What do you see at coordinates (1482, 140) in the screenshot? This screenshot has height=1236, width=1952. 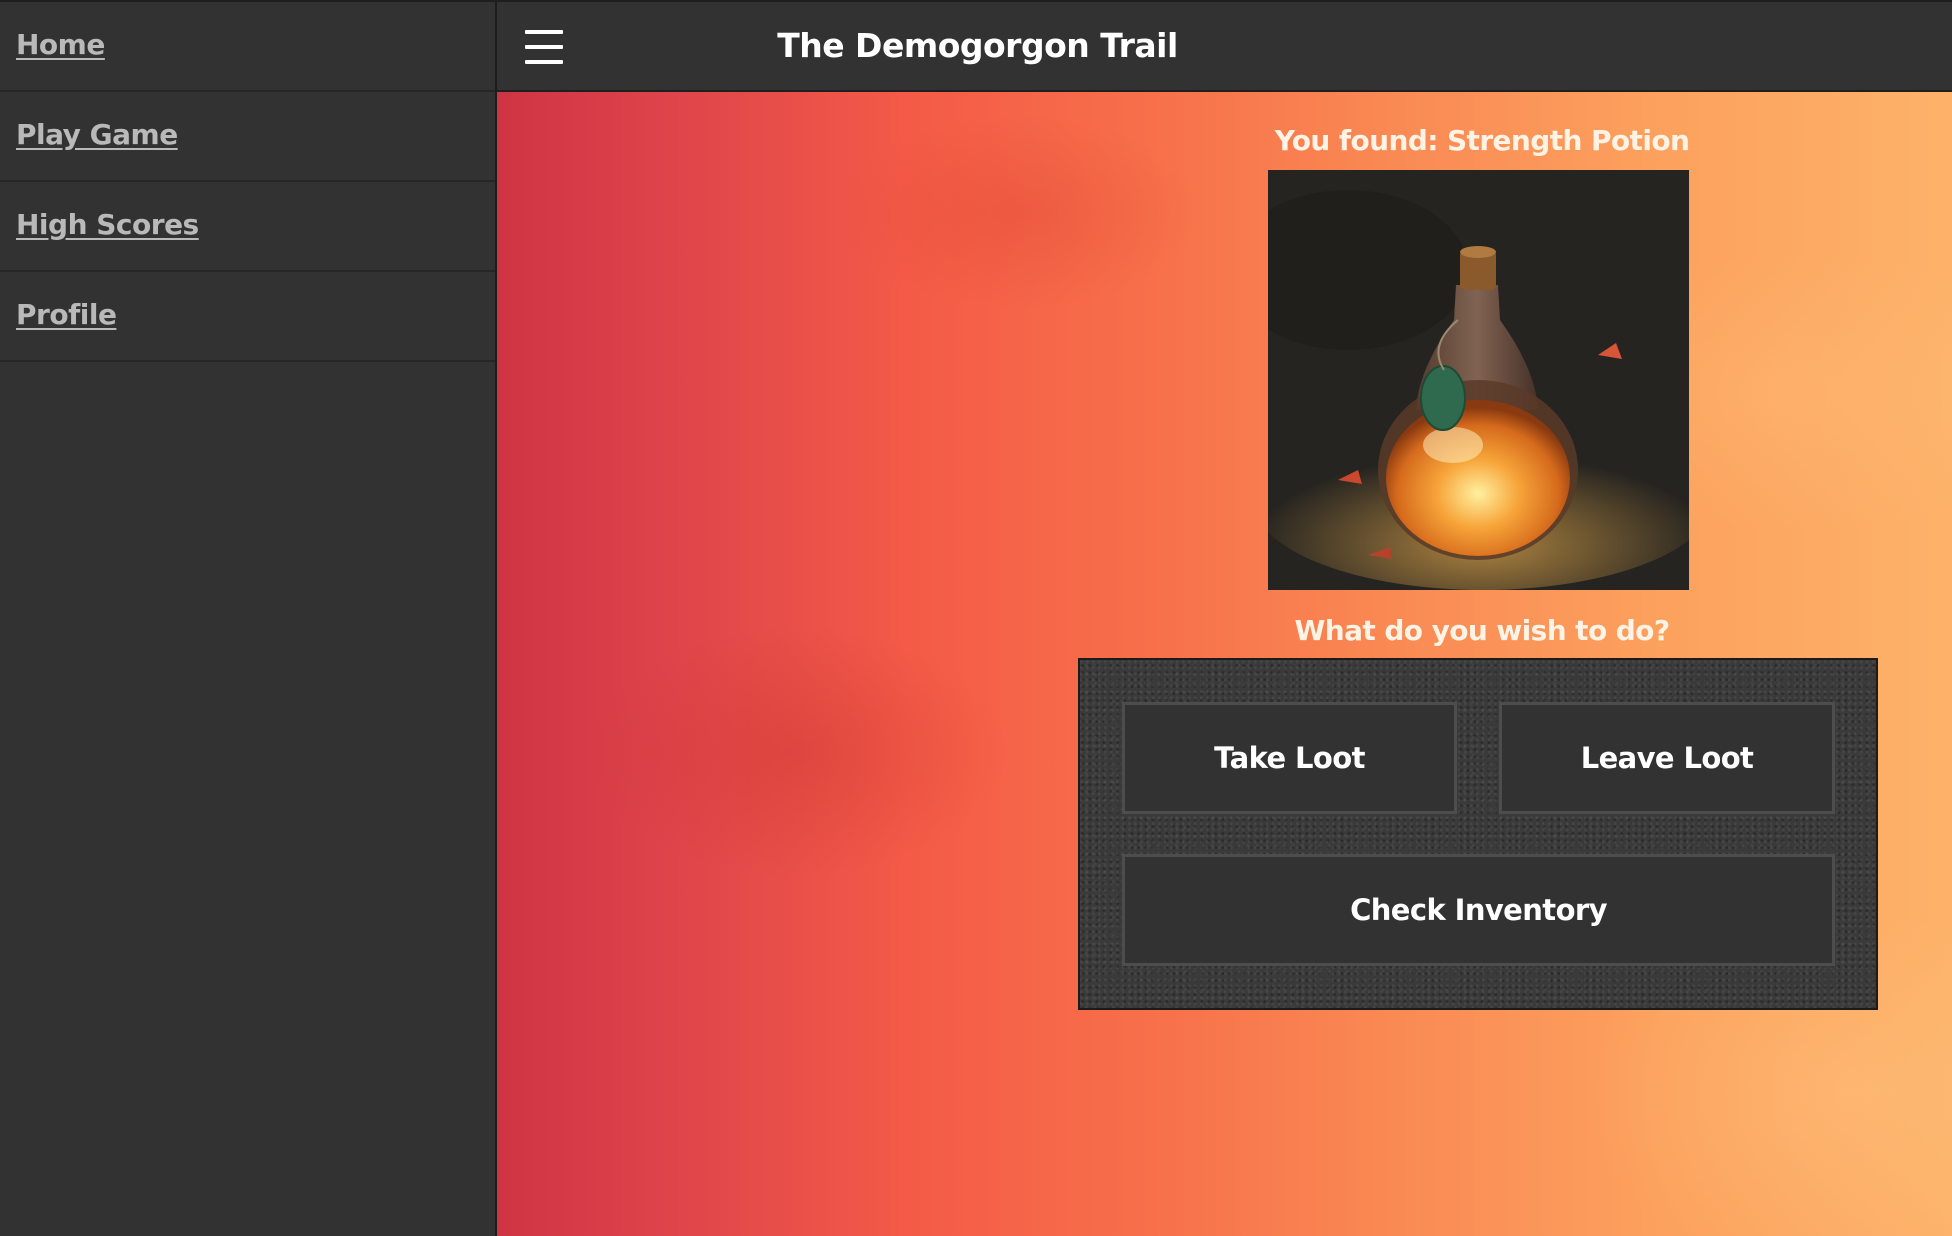 I see `loot-found-text: You found: Strength Potion` at bounding box center [1482, 140].